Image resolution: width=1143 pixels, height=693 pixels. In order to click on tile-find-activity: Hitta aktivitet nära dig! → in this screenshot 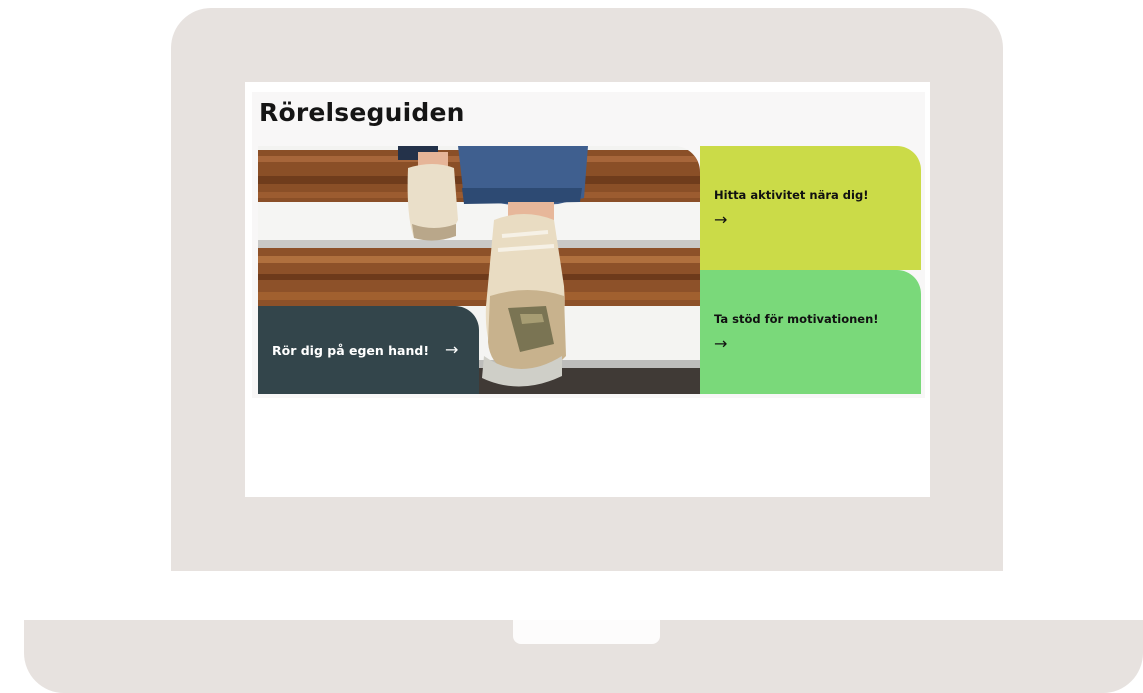, I will do `click(810, 208)`.